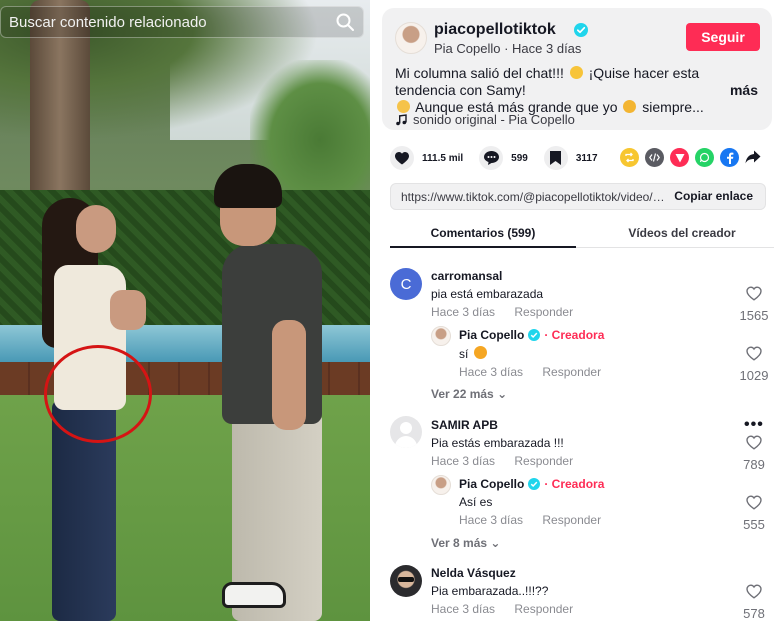 Image resolution: width=774 pixels, height=621 pixels. What do you see at coordinates (654, 157) in the screenshot?
I see `embed-icon` at bounding box center [654, 157].